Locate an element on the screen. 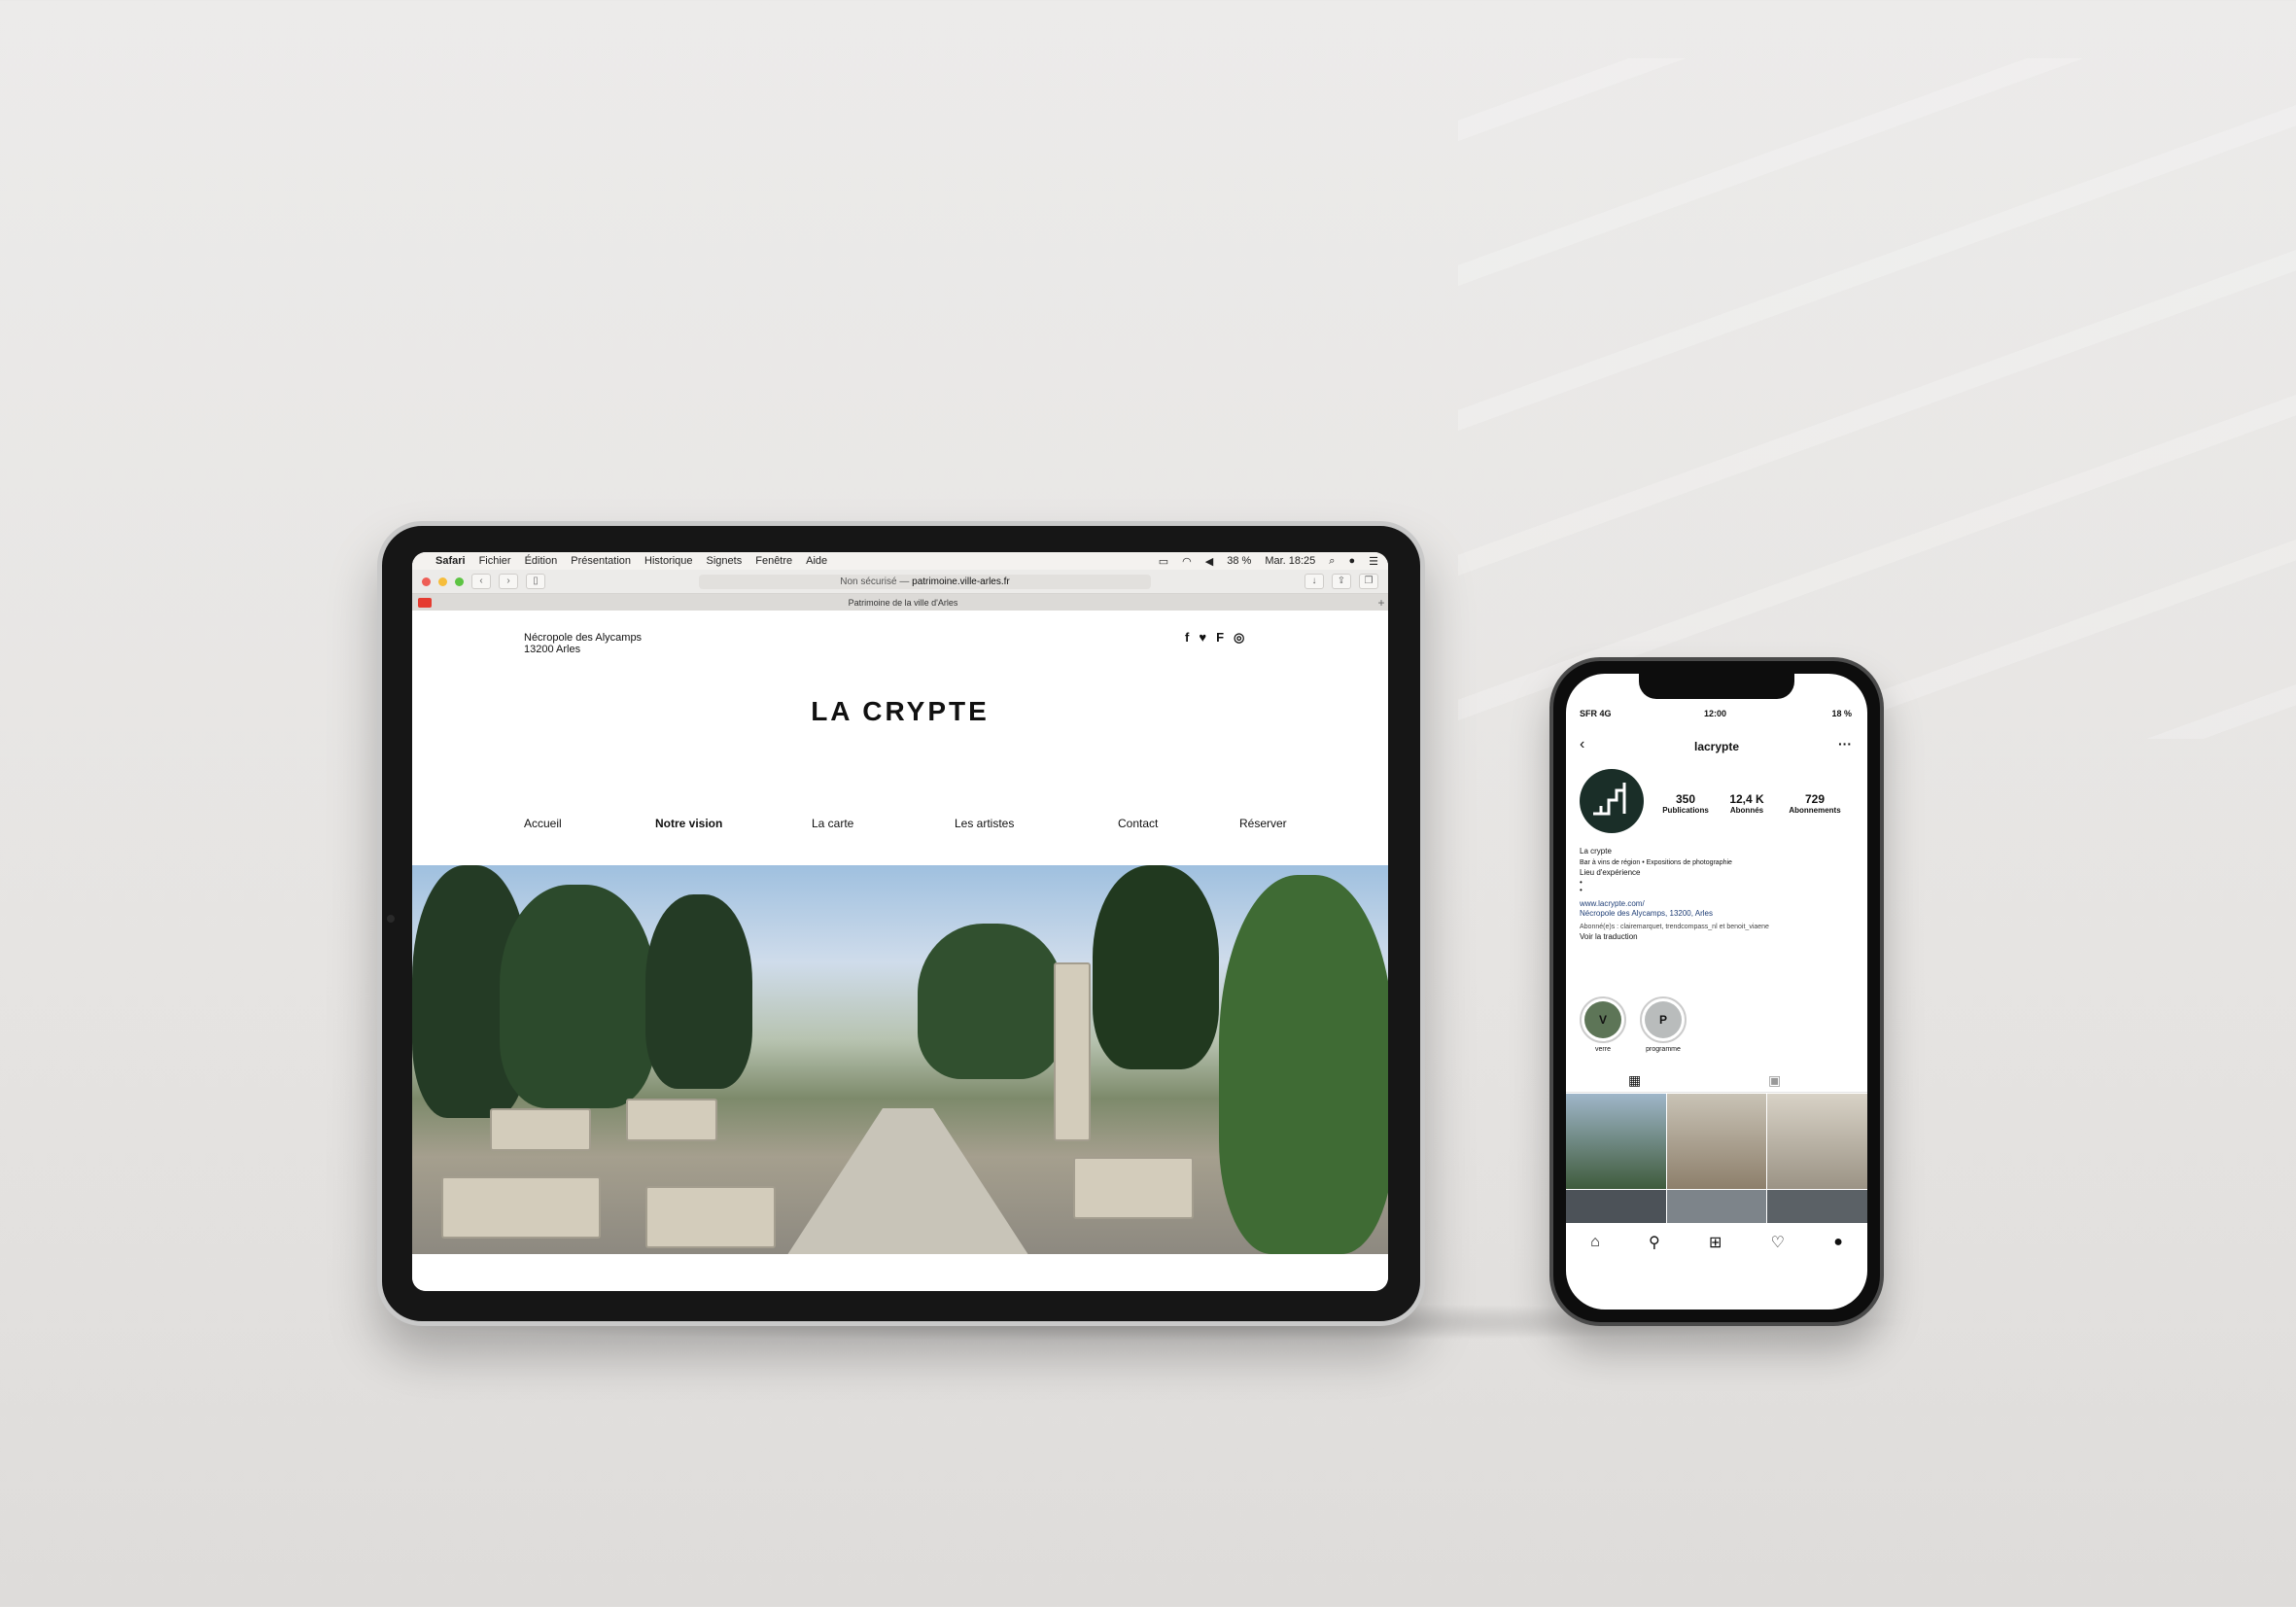 This screenshot has height=1607, width=2296. address-line-2: 13200 Arles is located at coordinates (552, 649).